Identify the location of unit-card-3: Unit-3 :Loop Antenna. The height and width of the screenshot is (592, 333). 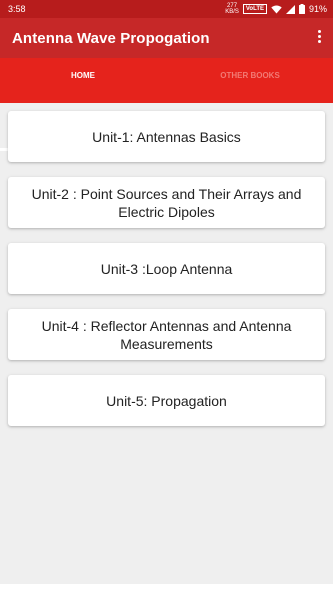
(166, 268).